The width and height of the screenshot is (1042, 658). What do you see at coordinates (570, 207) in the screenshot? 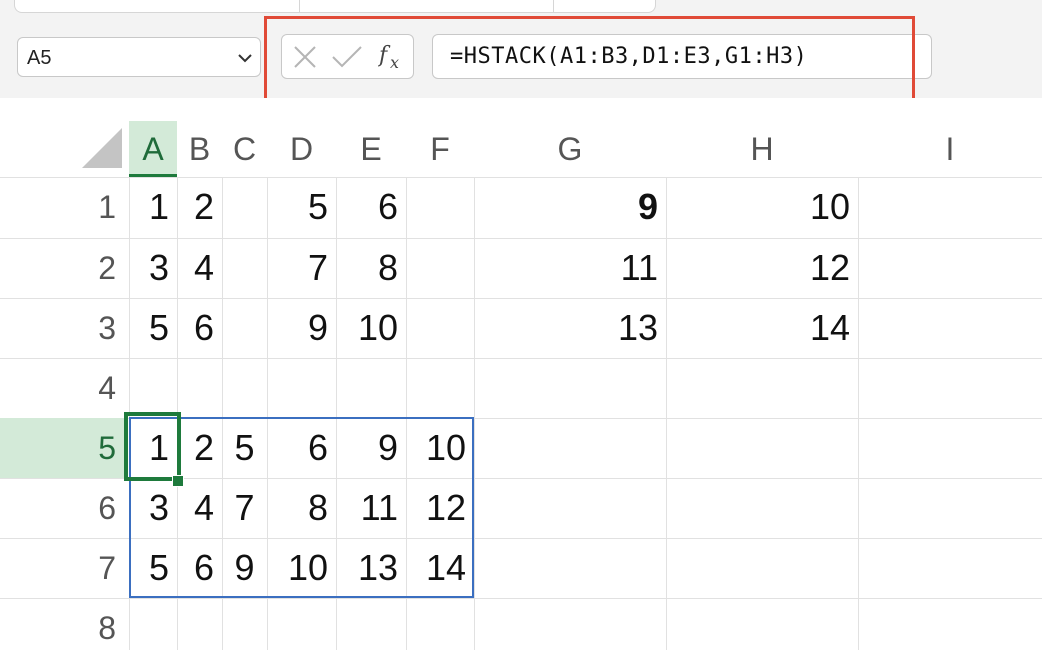
I see `cell-g1: 9` at bounding box center [570, 207].